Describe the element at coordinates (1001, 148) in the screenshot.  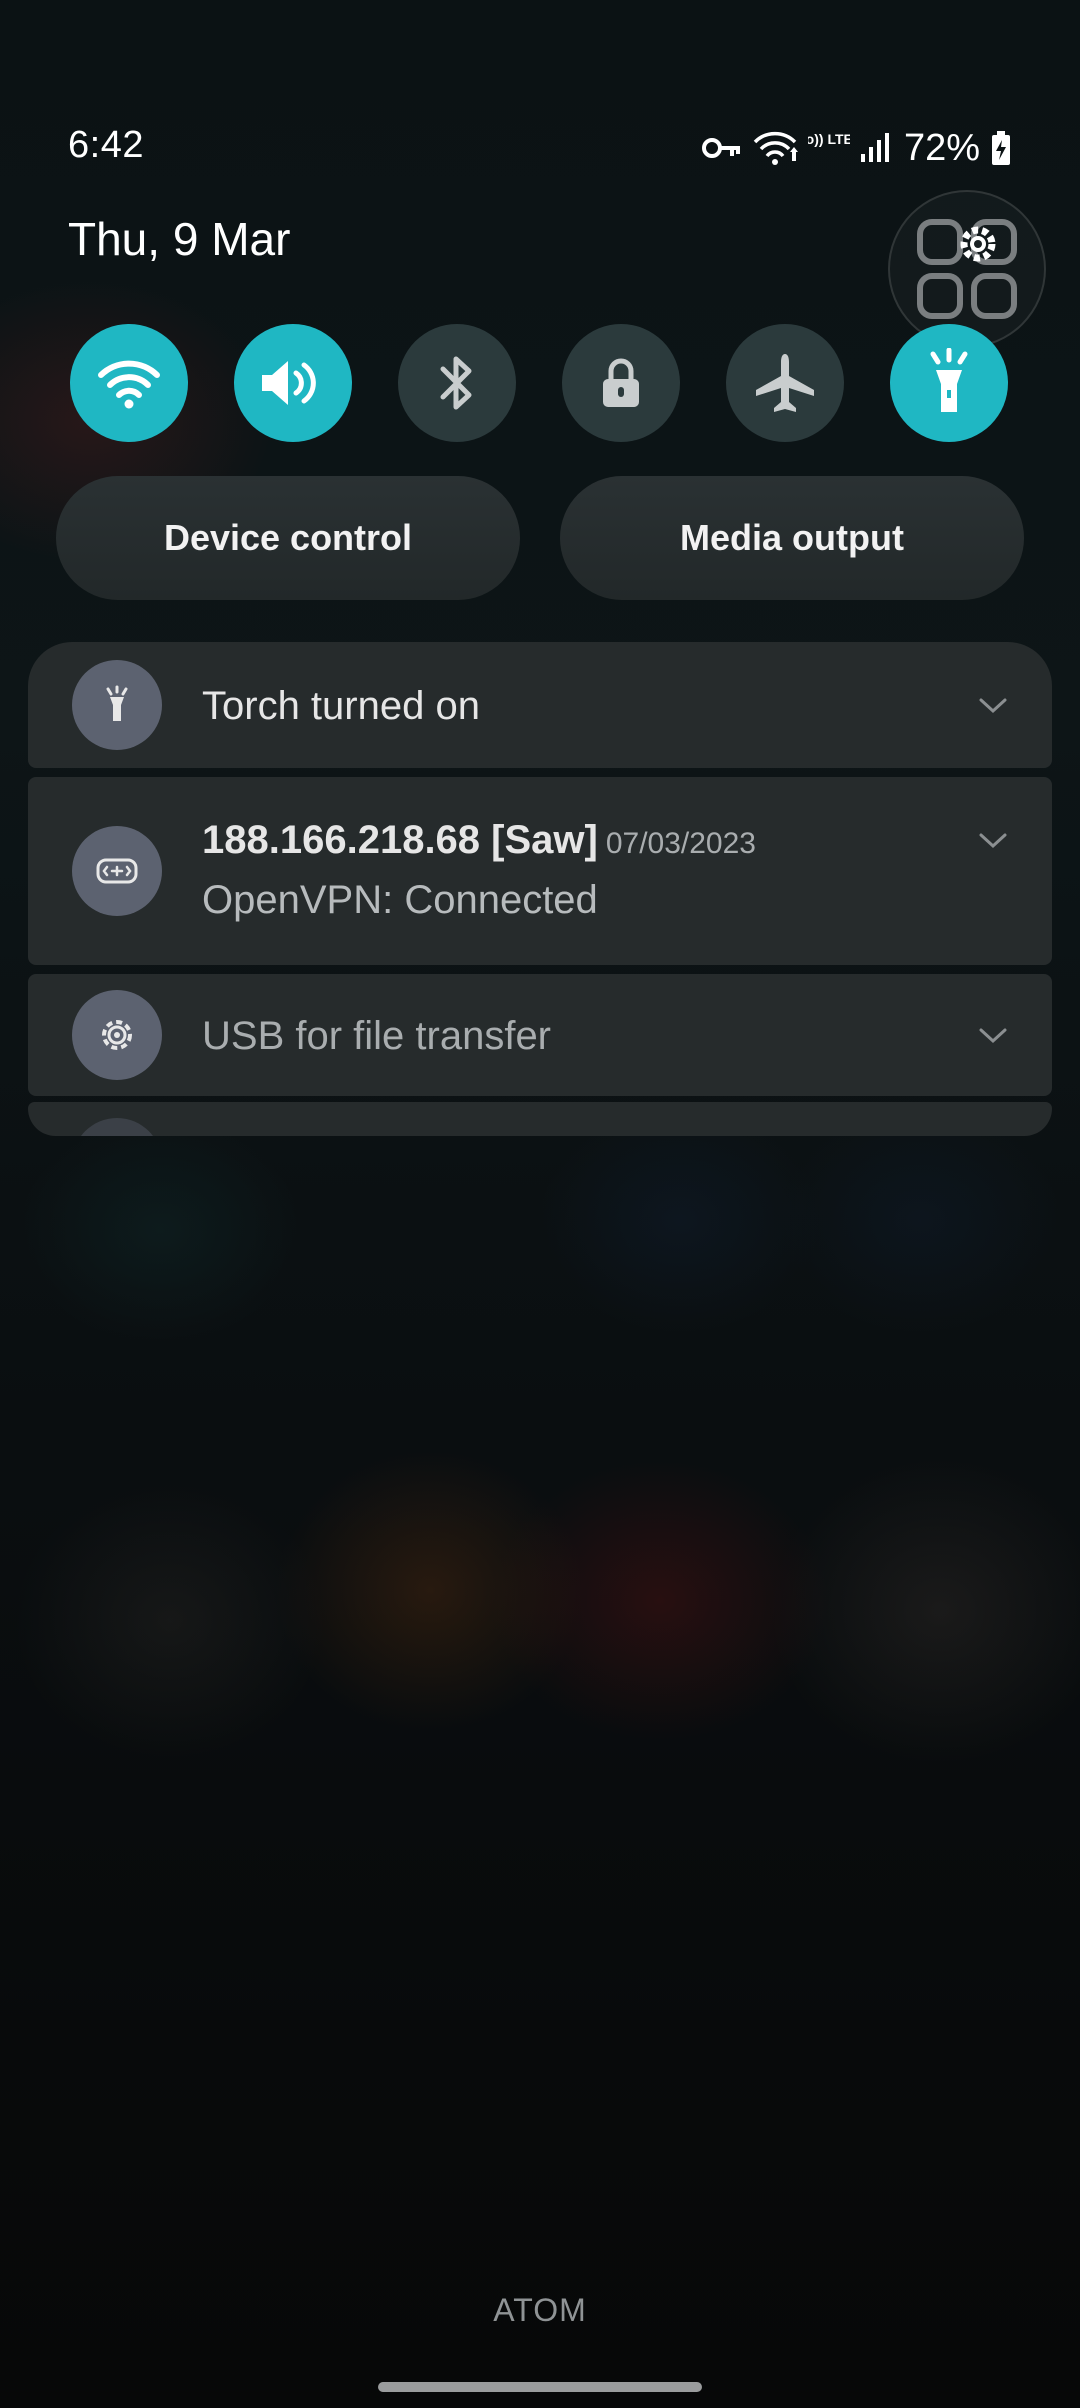
I see `battery-charging-icon` at that location.